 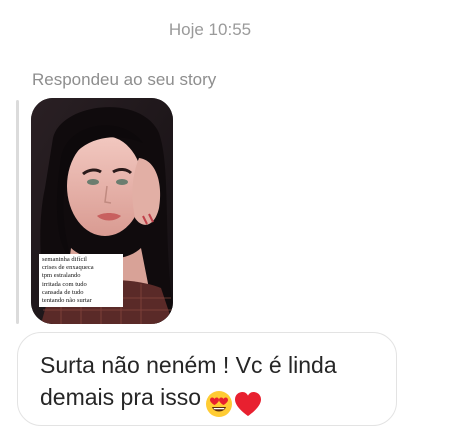 What do you see at coordinates (61, 276) in the screenshot?
I see `story-caption-line: tpm estralando` at bounding box center [61, 276].